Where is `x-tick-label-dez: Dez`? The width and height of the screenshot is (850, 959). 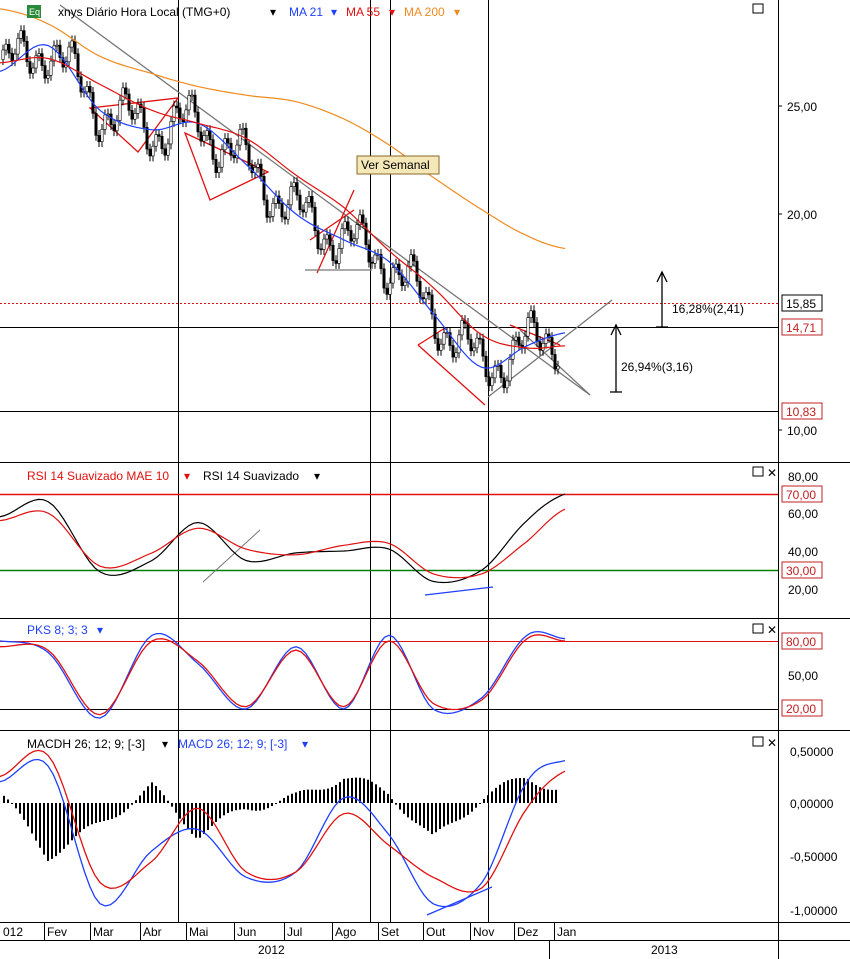
x-tick-label-dez: Dez is located at coordinates (527, 932).